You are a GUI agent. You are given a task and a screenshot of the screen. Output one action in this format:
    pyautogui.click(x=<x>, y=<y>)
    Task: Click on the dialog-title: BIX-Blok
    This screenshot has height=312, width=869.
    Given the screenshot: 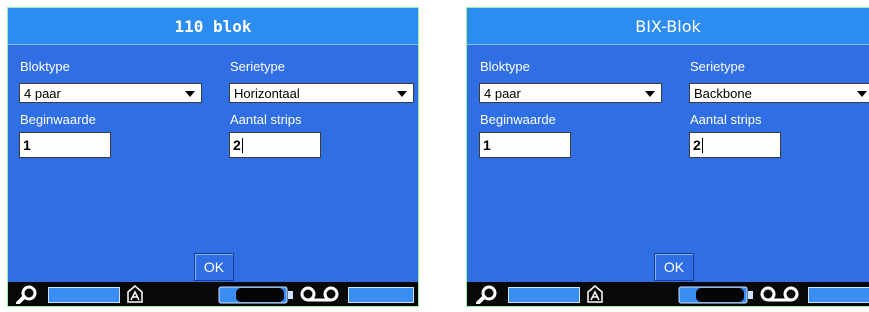 What is the action you would take?
    pyautogui.click(x=668, y=26)
    